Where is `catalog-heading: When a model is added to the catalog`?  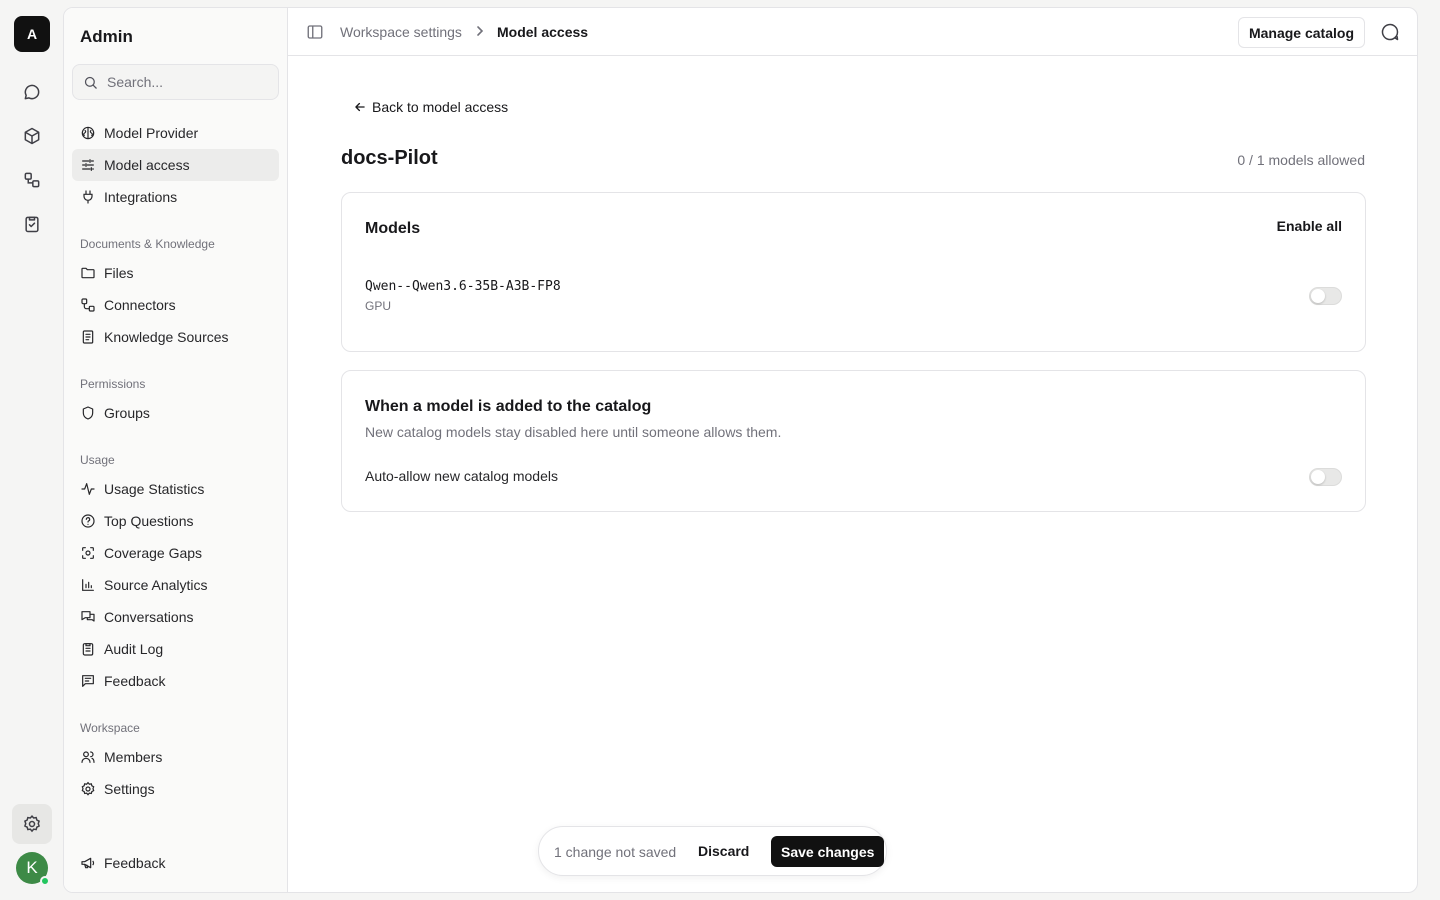
catalog-heading: When a model is added to the catalog is located at coordinates (508, 406).